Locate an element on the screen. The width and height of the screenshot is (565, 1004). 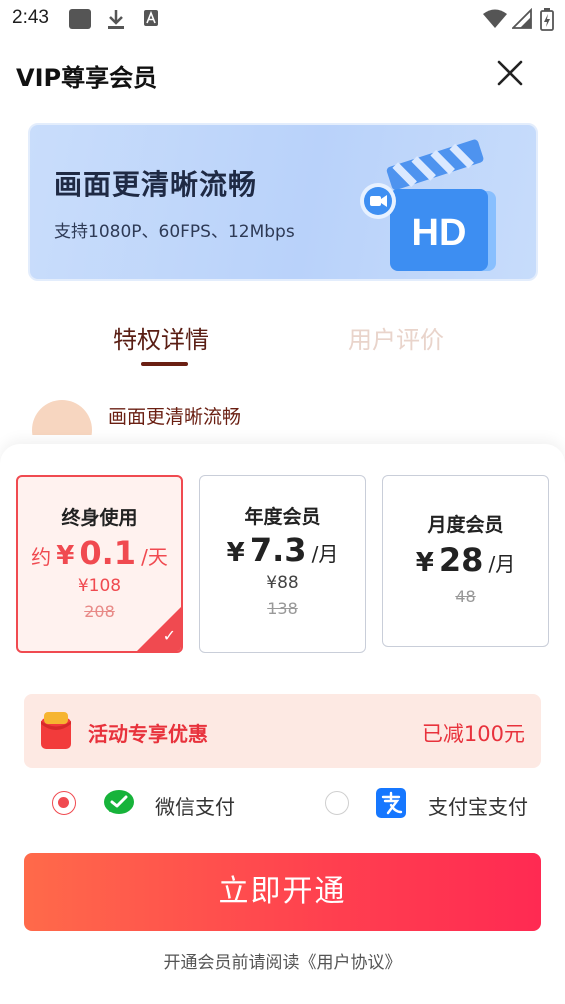
alipay-icon is located at coordinates (391, 803).